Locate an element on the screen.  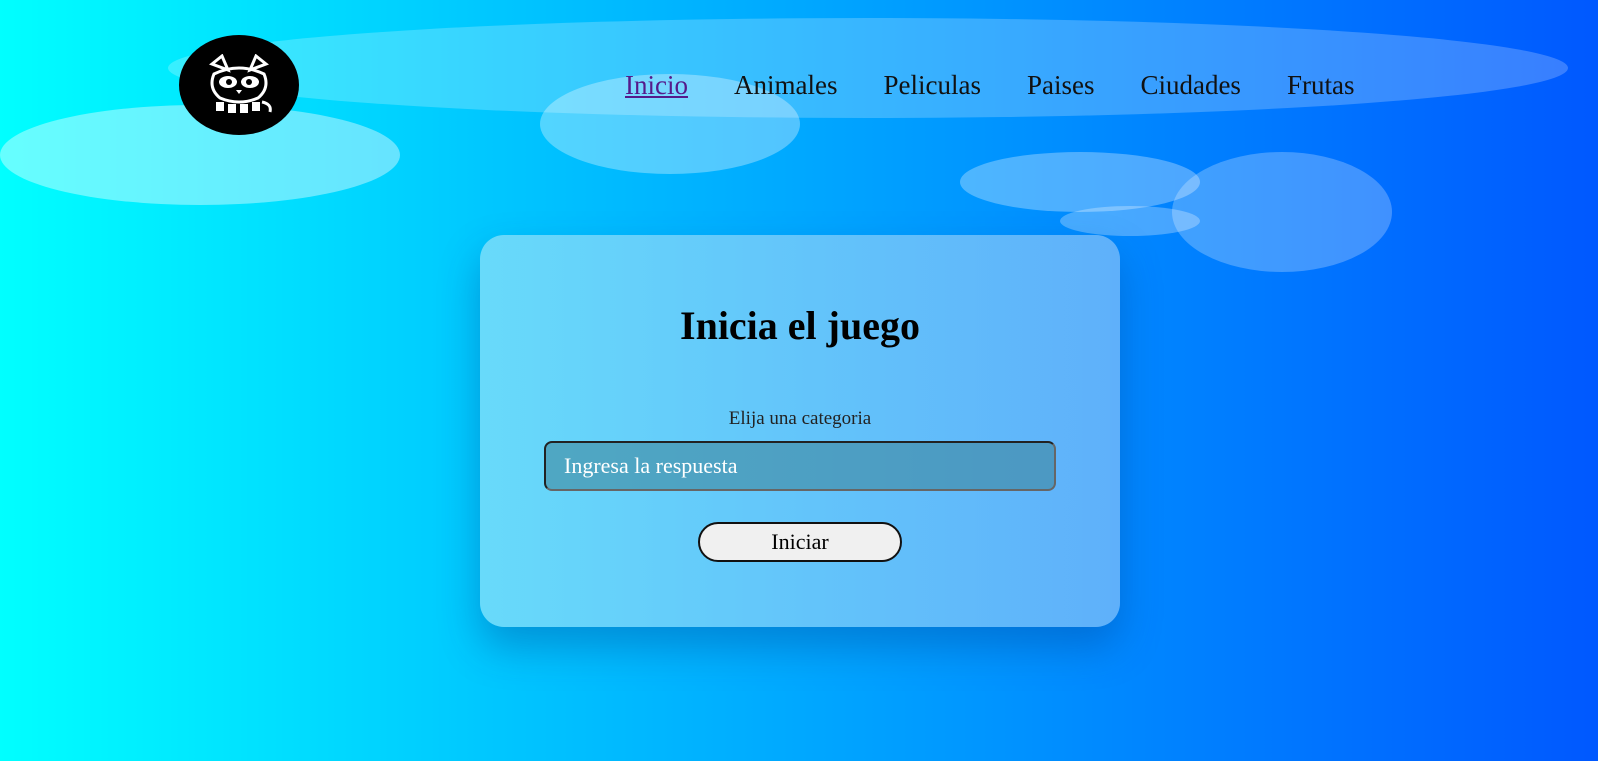
nav-link-peliculas: Peliculas is located at coordinates (931, 85).